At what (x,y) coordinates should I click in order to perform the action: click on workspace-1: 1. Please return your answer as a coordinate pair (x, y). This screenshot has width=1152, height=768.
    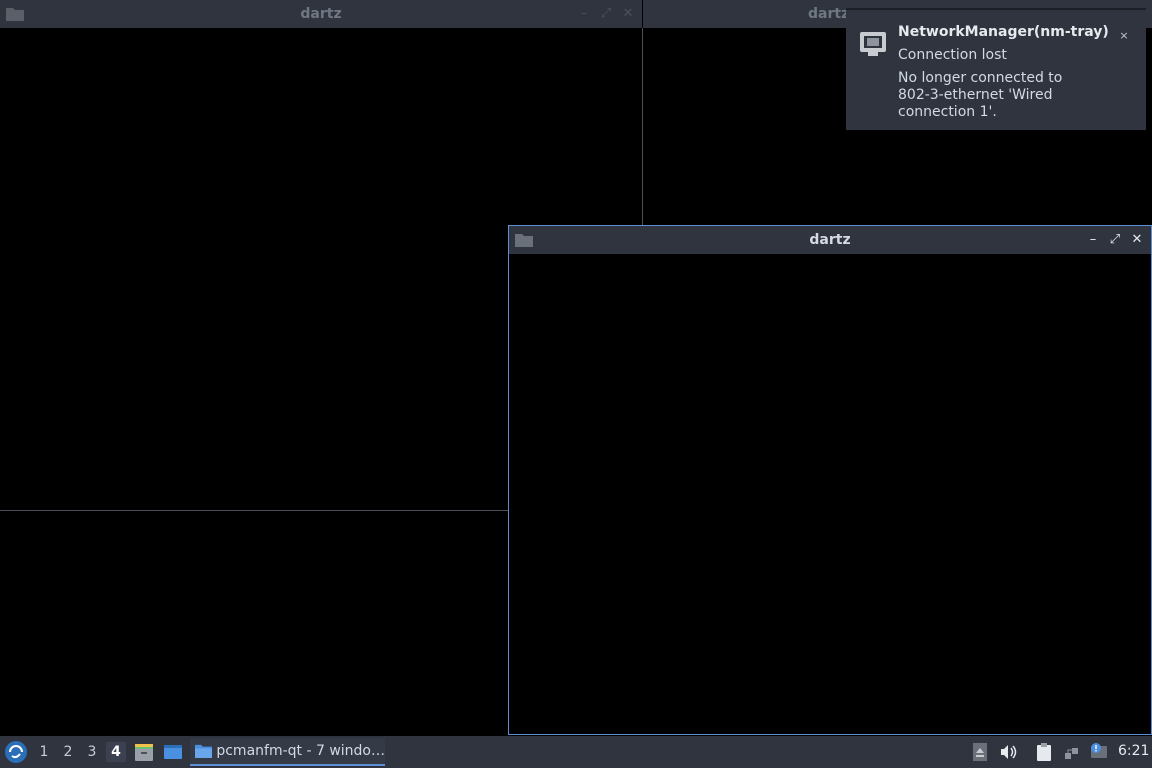
    Looking at the image, I should click on (44, 752).